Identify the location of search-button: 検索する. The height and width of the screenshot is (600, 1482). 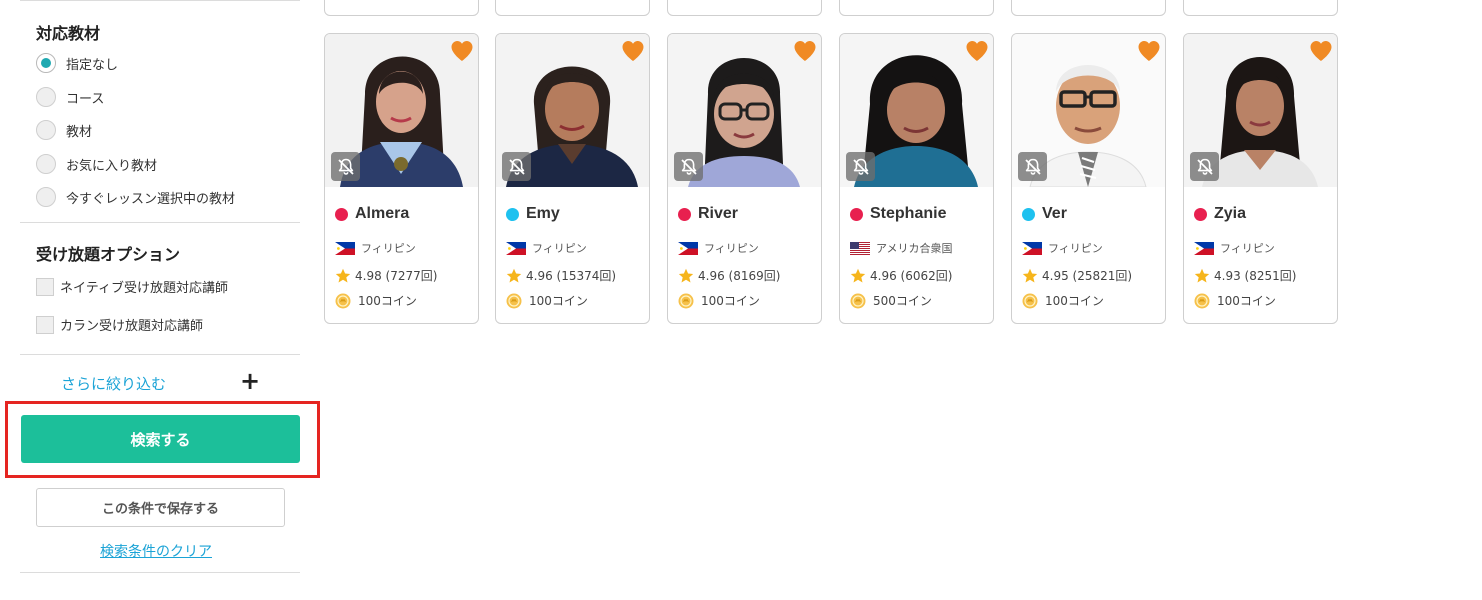
(160, 439).